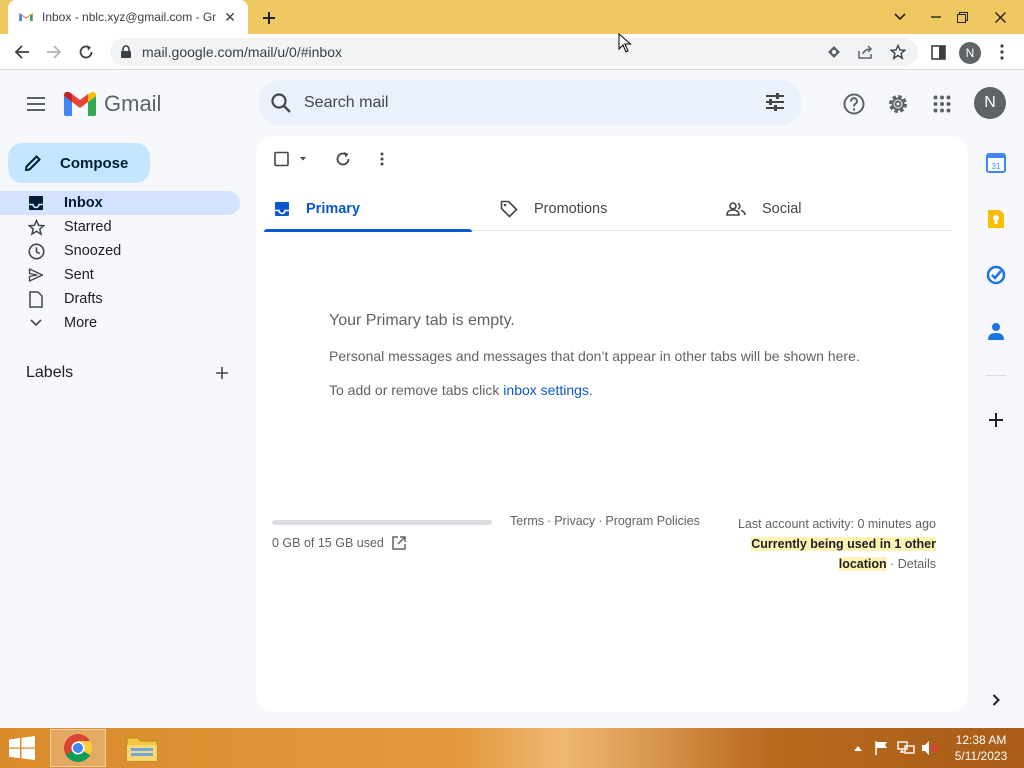 The width and height of the screenshot is (1024, 768). I want to click on tasks-icon, so click(996, 275).